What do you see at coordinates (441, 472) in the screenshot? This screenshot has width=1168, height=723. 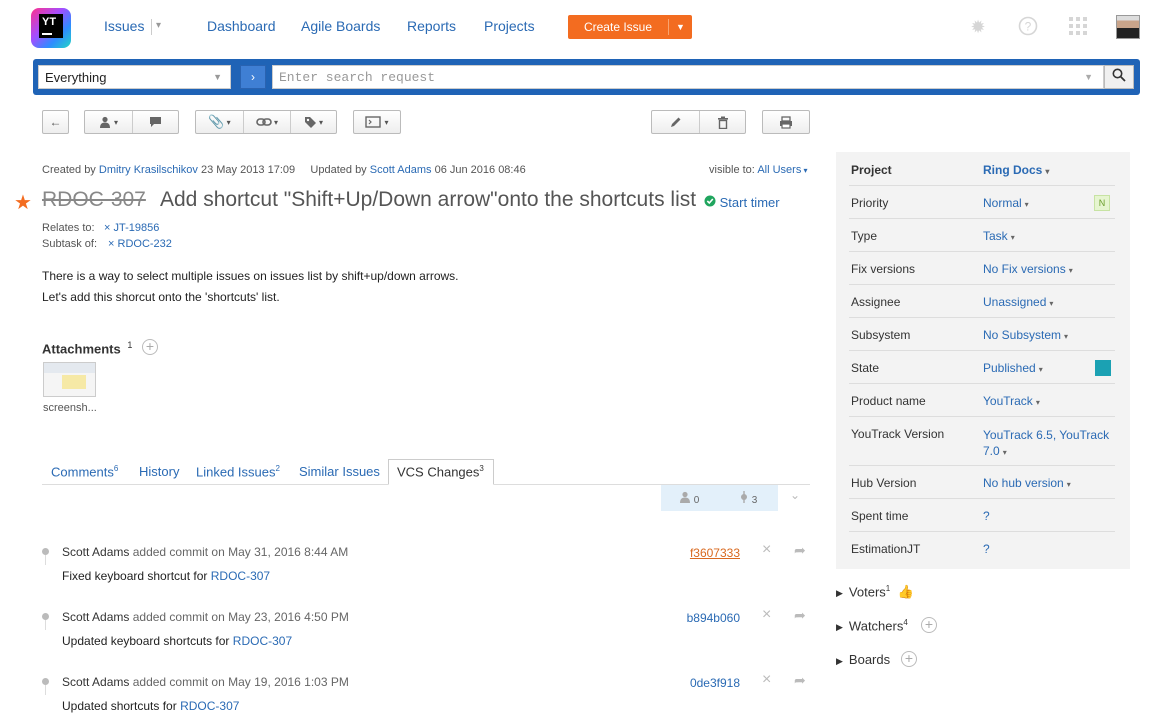 I see `tab-vcs-changes: VCS Changes3` at bounding box center [441, 472].